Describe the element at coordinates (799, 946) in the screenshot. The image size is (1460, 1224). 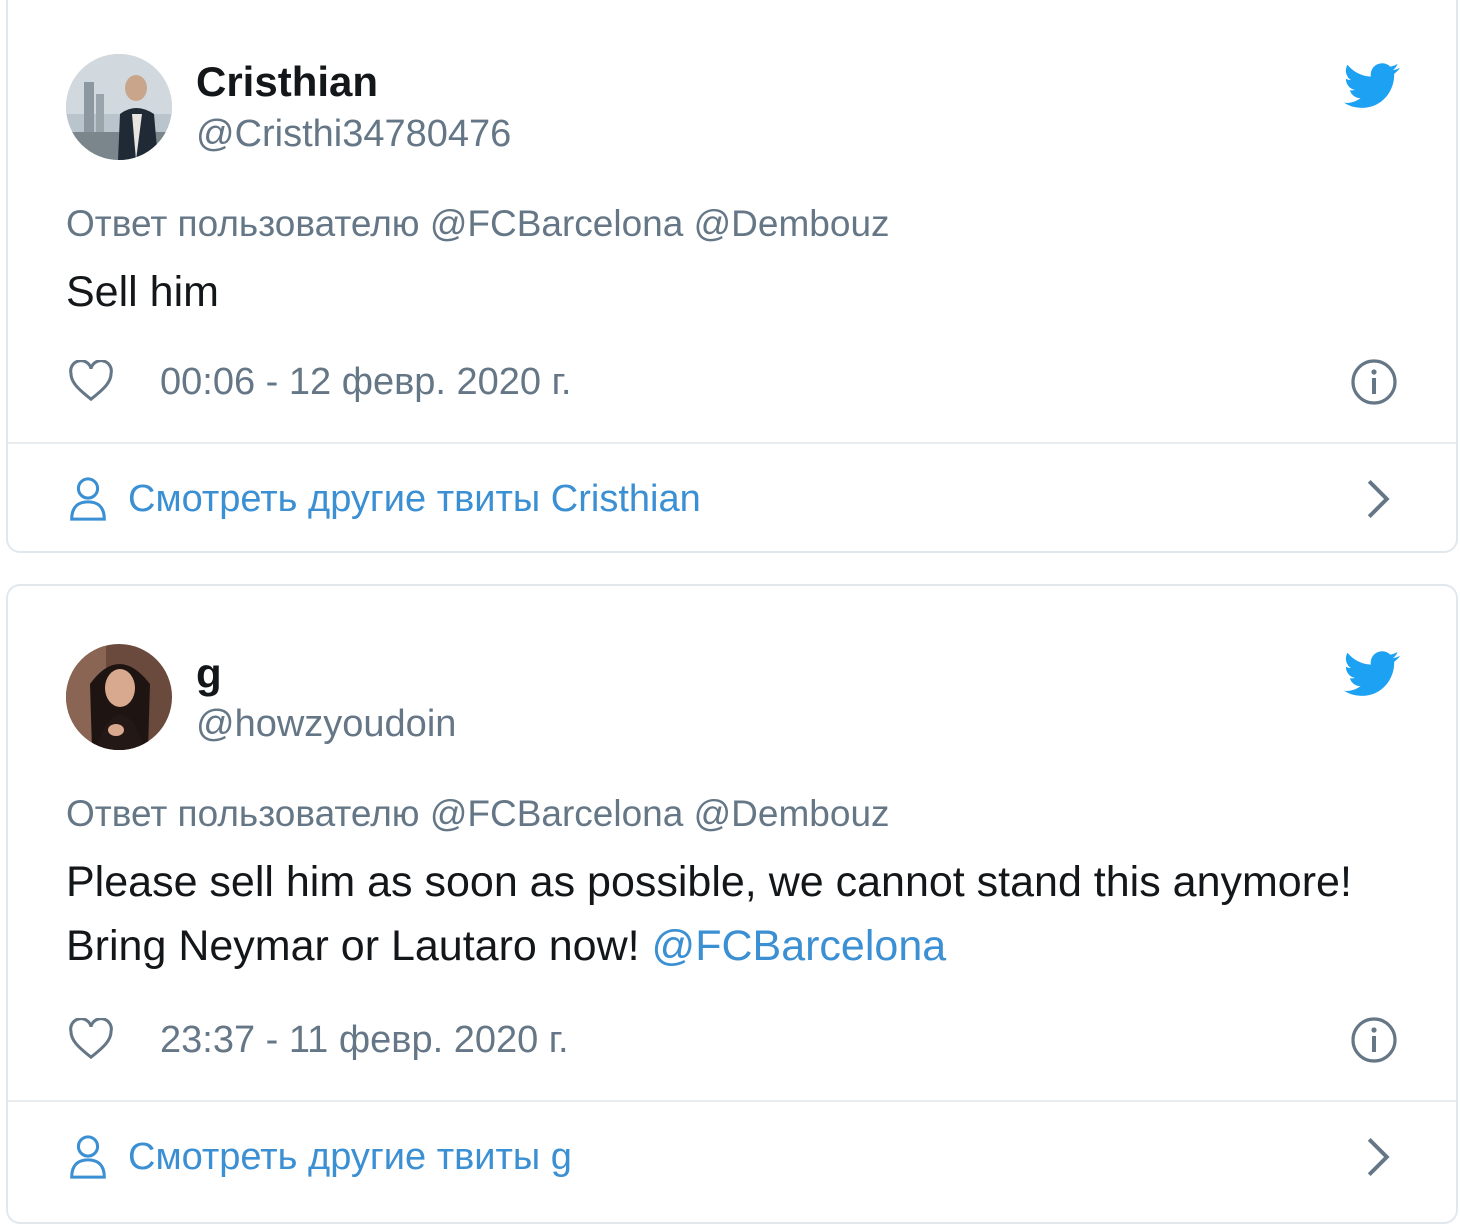
I see `mention-link: @FCBarcelona` at that location.